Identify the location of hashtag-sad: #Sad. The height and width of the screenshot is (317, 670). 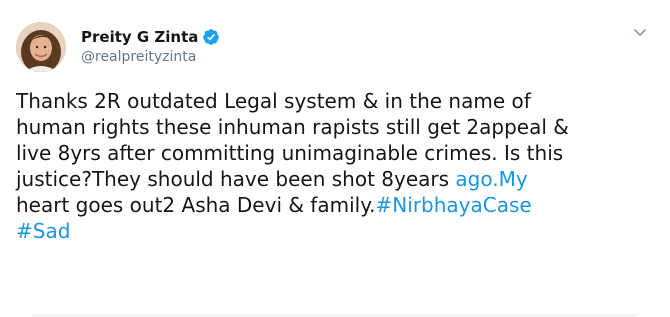
(43, 231).